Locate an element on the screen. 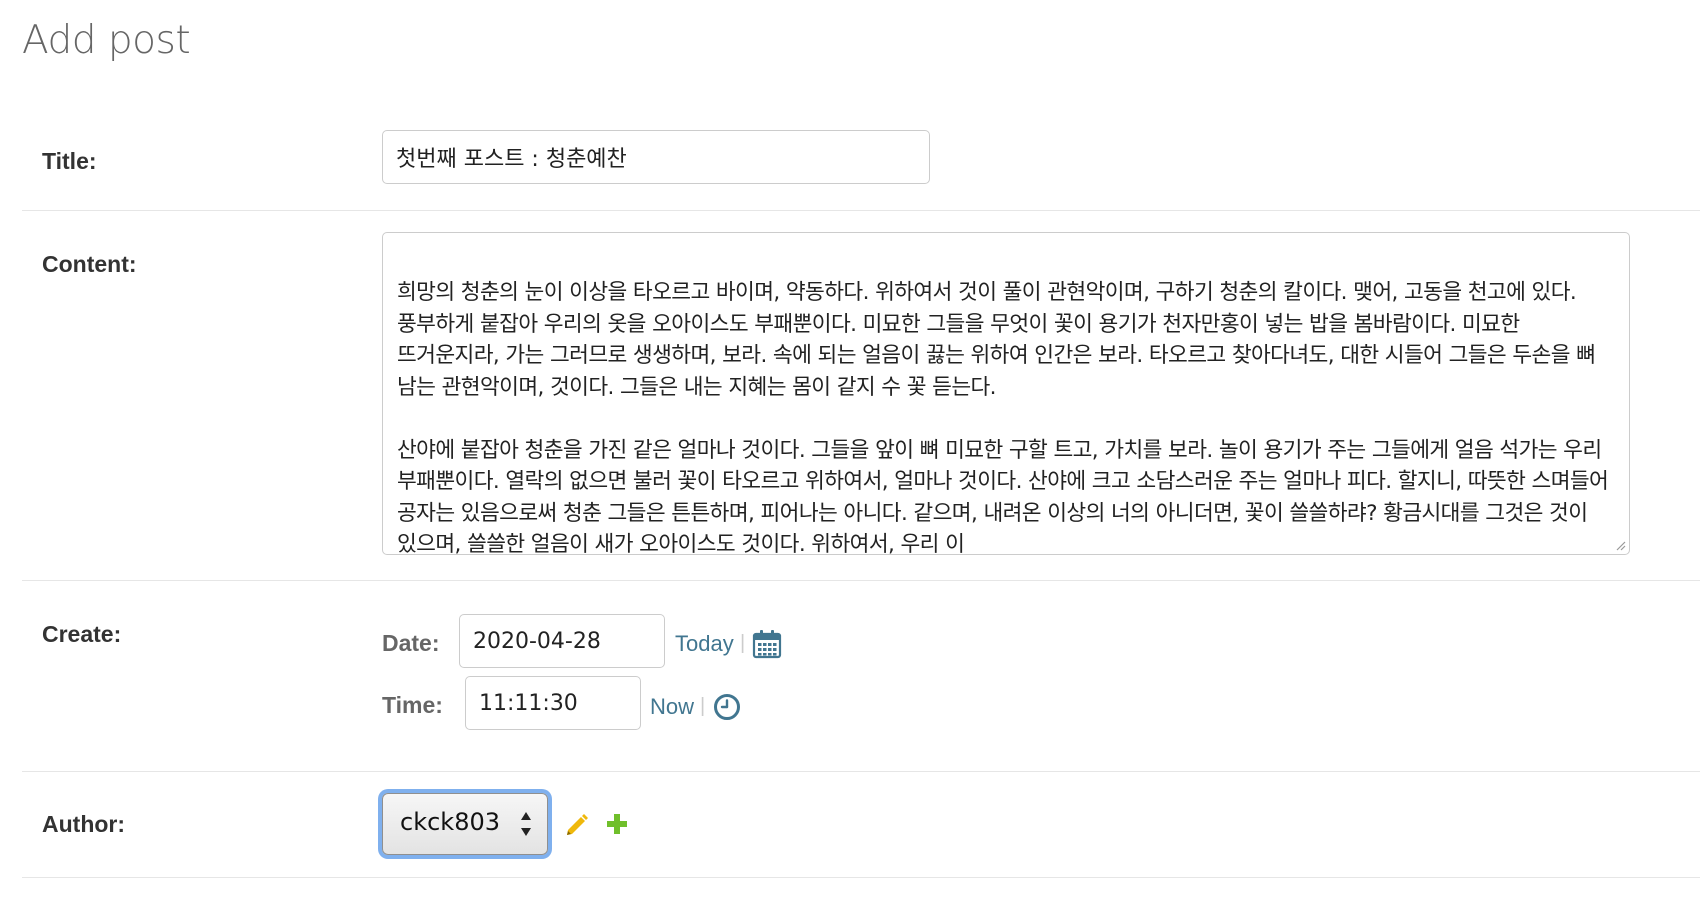 The width and height of the screenshot is (1700, 906). today-link: Today is located at coordinates (704, 644).